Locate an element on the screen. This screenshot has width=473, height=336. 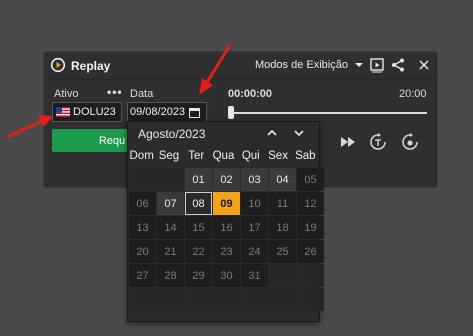
replay-icon is located at coordinates (58, 65).